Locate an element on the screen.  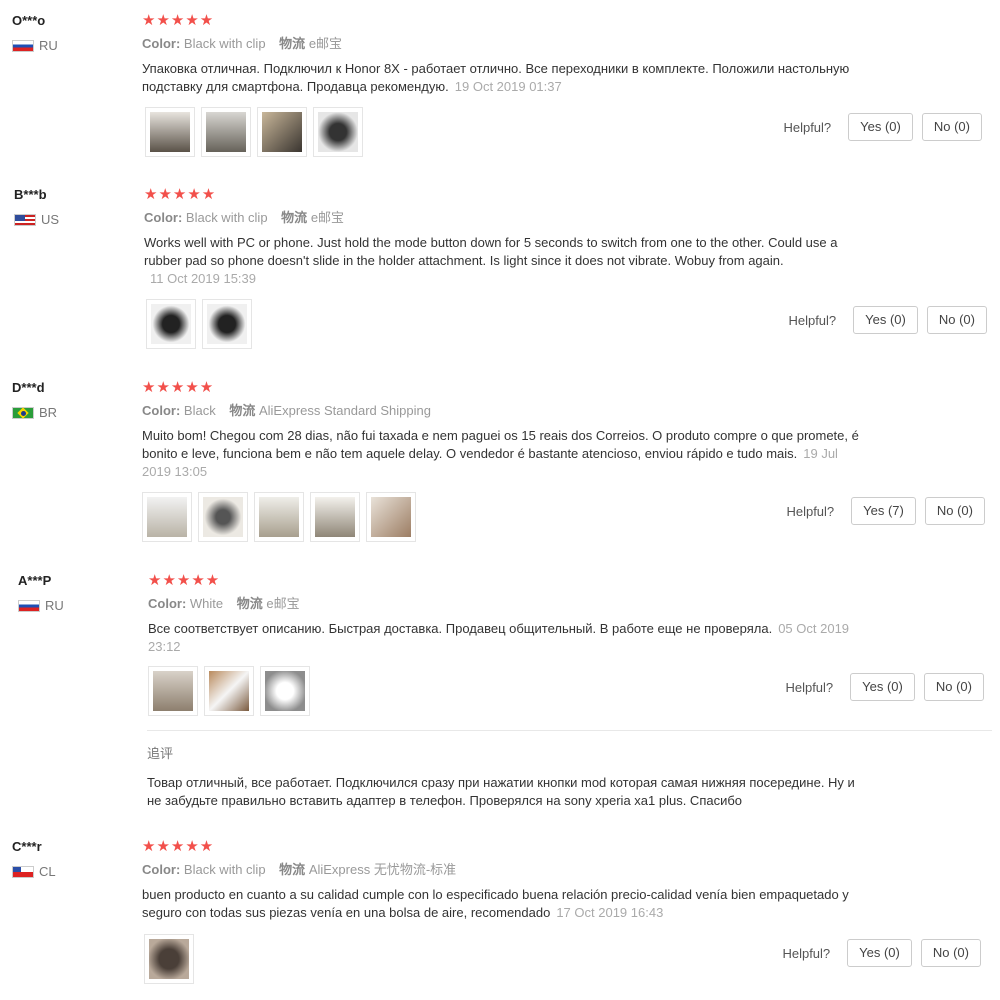
review-meta: Color: White 物流 e邮宝 is located at coordinates (573, 604).